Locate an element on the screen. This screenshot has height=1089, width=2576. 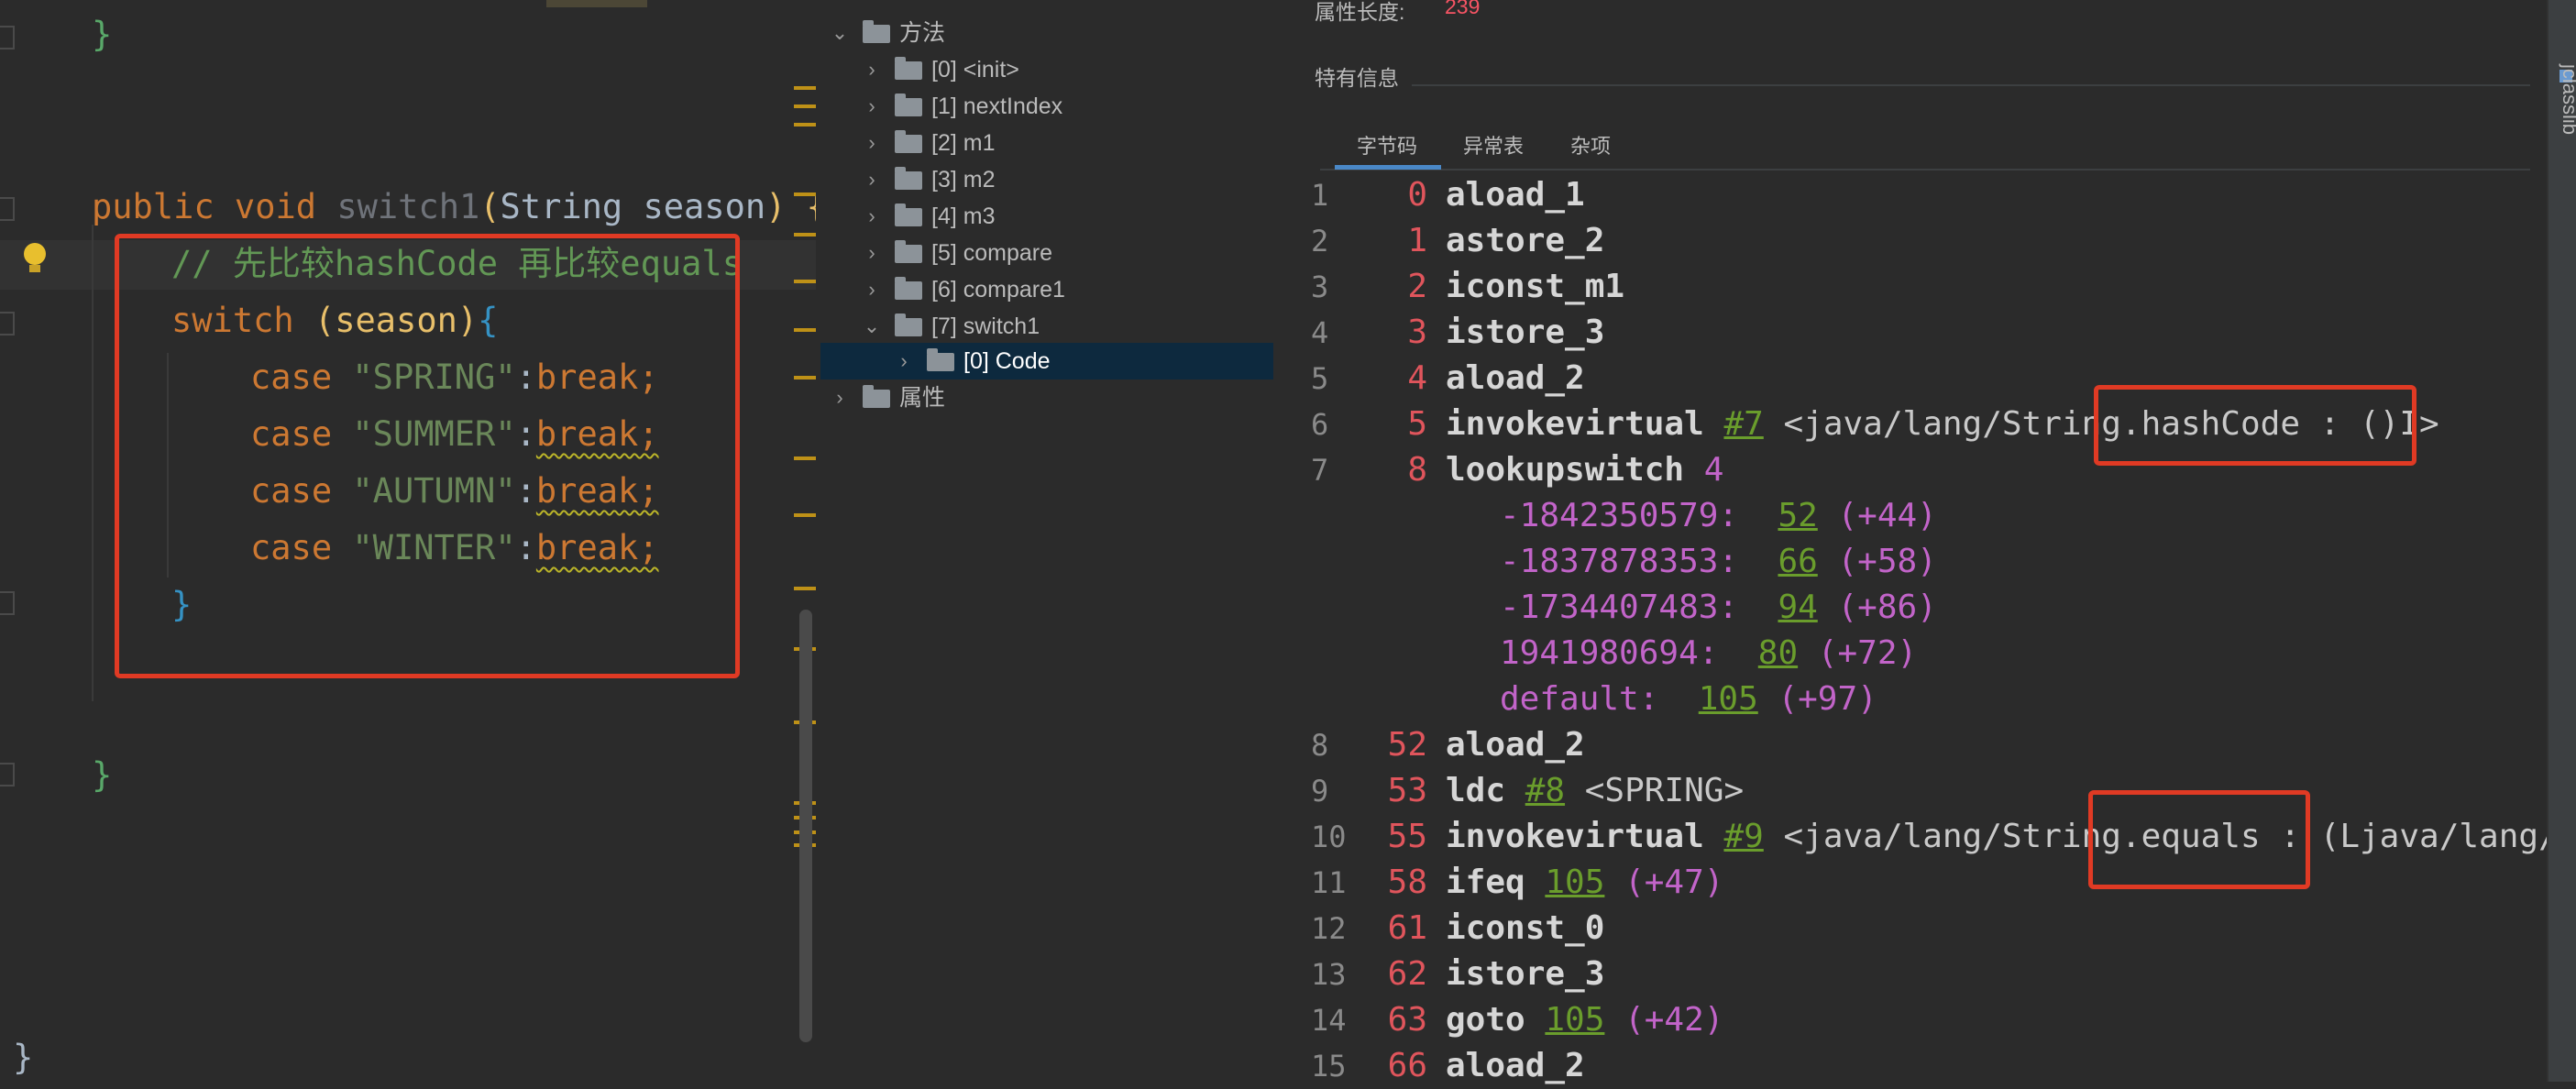
constant-pool-ref: #9 is located at coordinates (1743, 836).